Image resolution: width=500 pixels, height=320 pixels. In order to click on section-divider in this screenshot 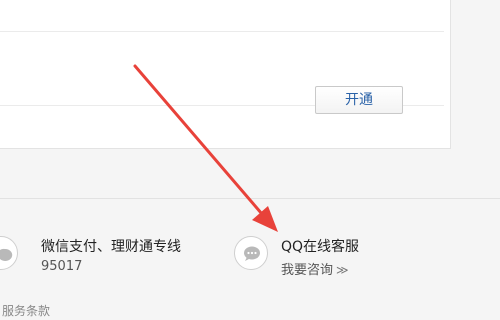, I will do `click(250, 198)`.